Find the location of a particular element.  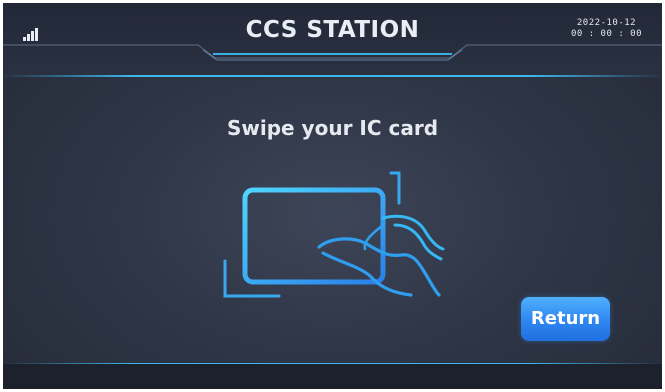

footer-bar is located at coordinates (332, 376).